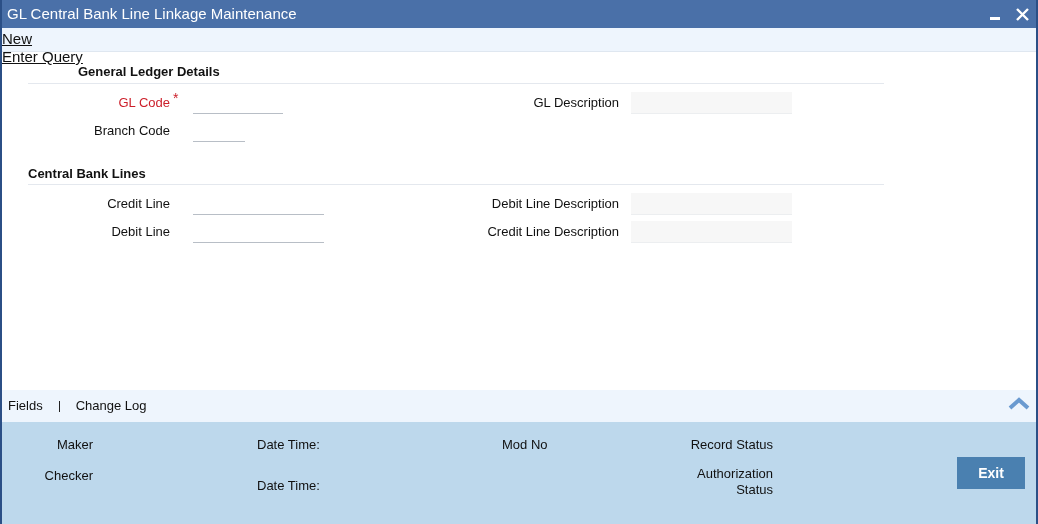 The image size is (1038, 524). I want to click on field-label: Credit Line, so click(138, 204).